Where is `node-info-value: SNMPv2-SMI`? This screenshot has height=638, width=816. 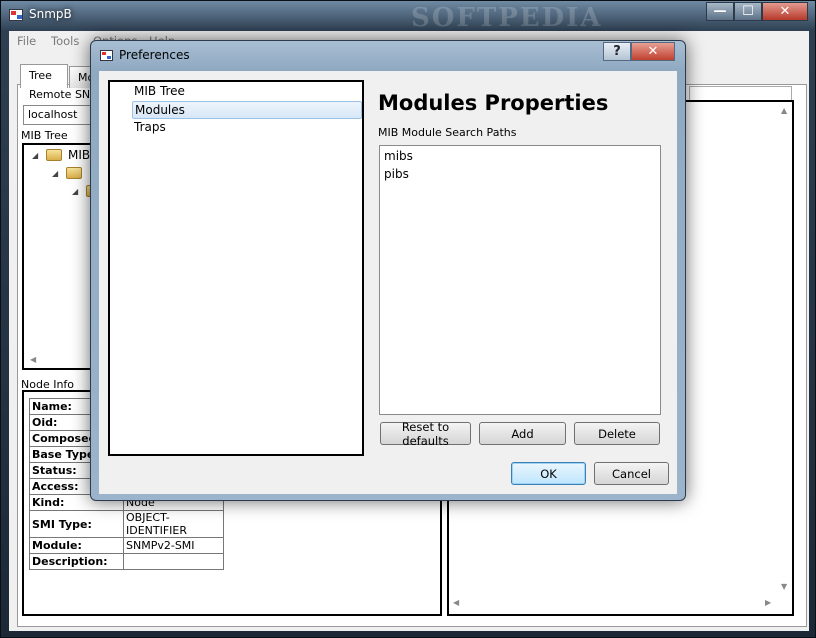 node-info-value: SNMPv2-SMI is located at coordinates (173, 545).